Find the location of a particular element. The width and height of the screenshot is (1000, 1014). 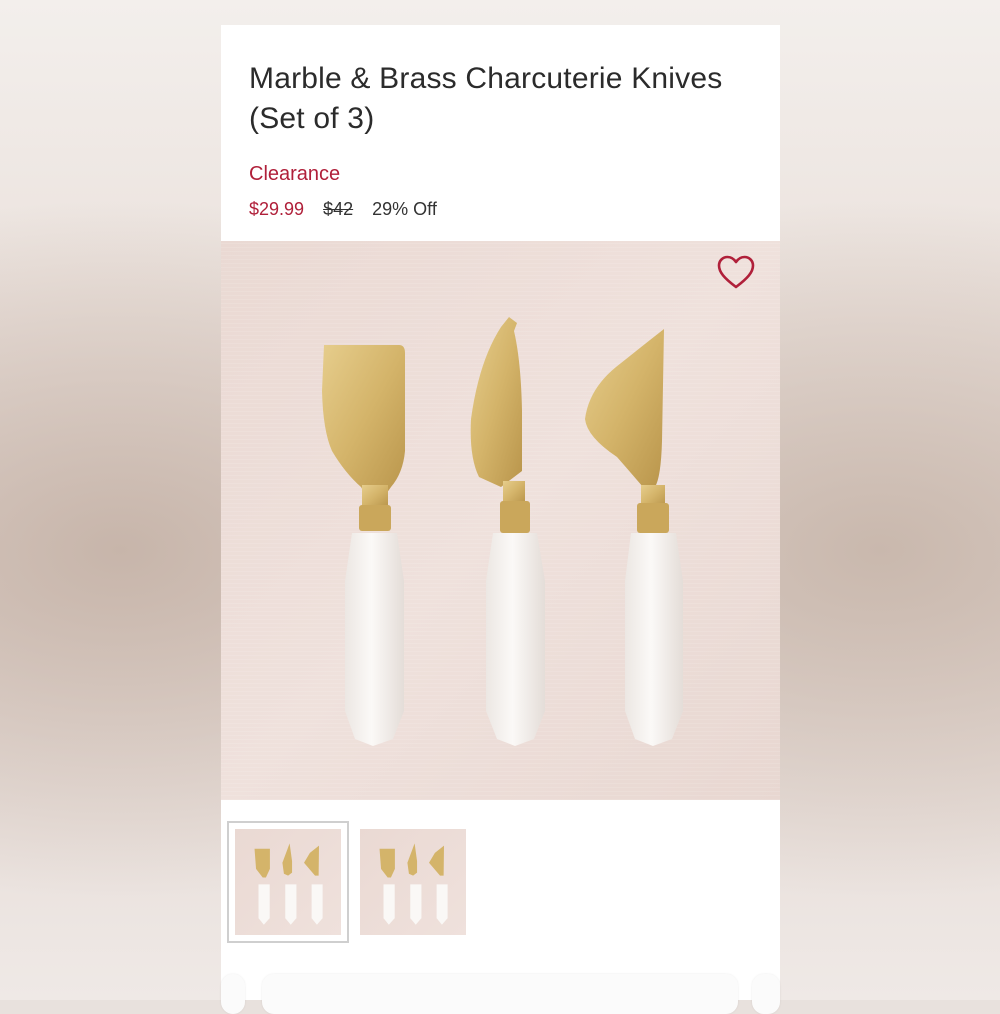

heart-outline-icon is located at coordinates (736, 272).